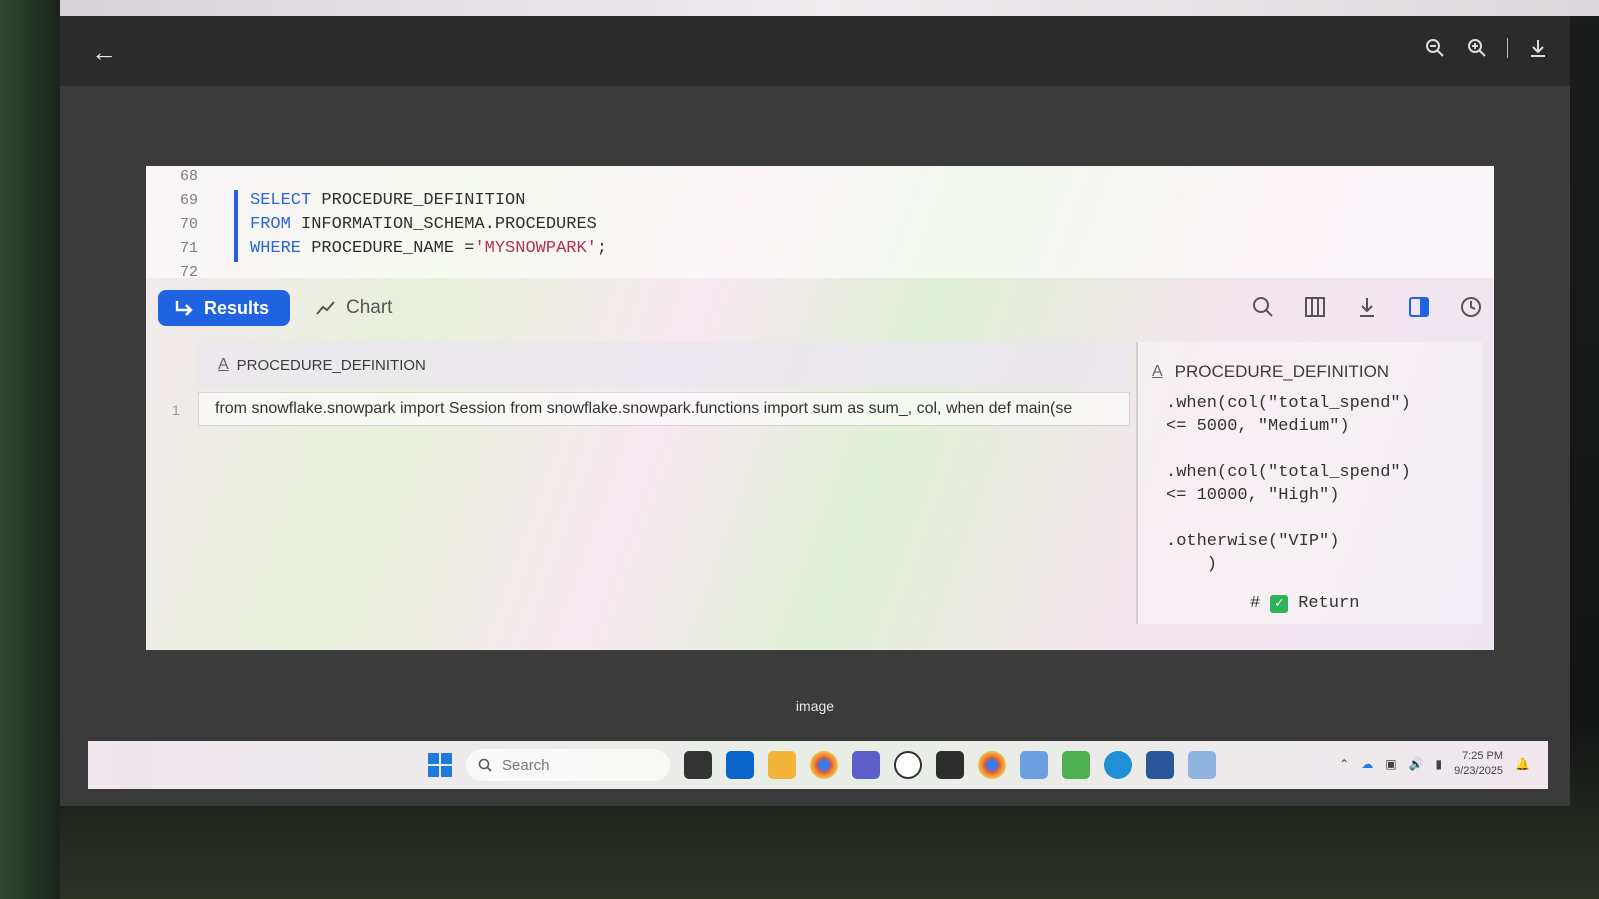 The width and height of the screenshot is (1599, 899). Describe the element at coordinates (1478, 764) in the screenshot. I see `clock: 7:25 PM 9/23/2025` at that location.